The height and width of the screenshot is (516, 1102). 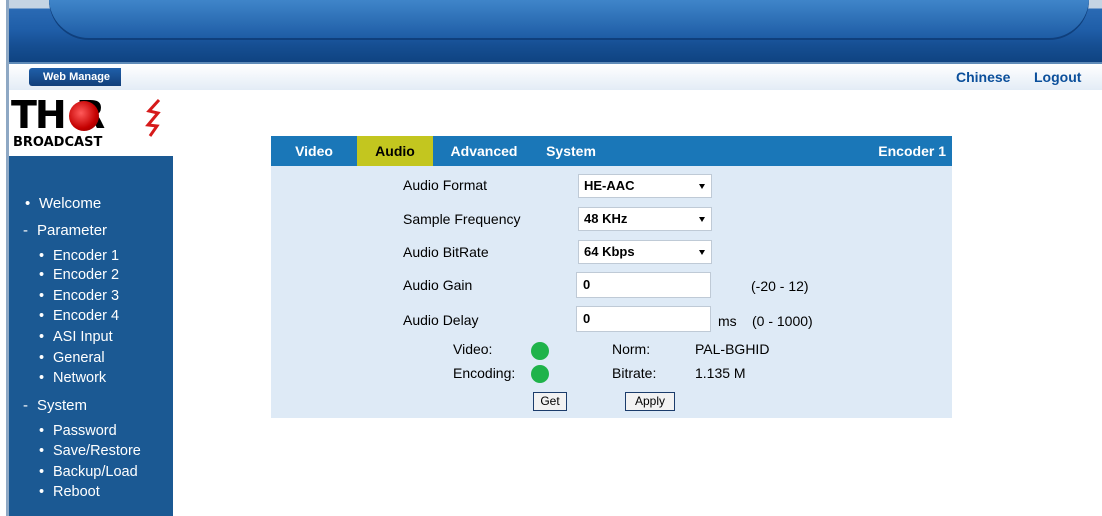 I want to click on sidebar-item-asi-input: • ASI Input, so click(x=76, y=337).